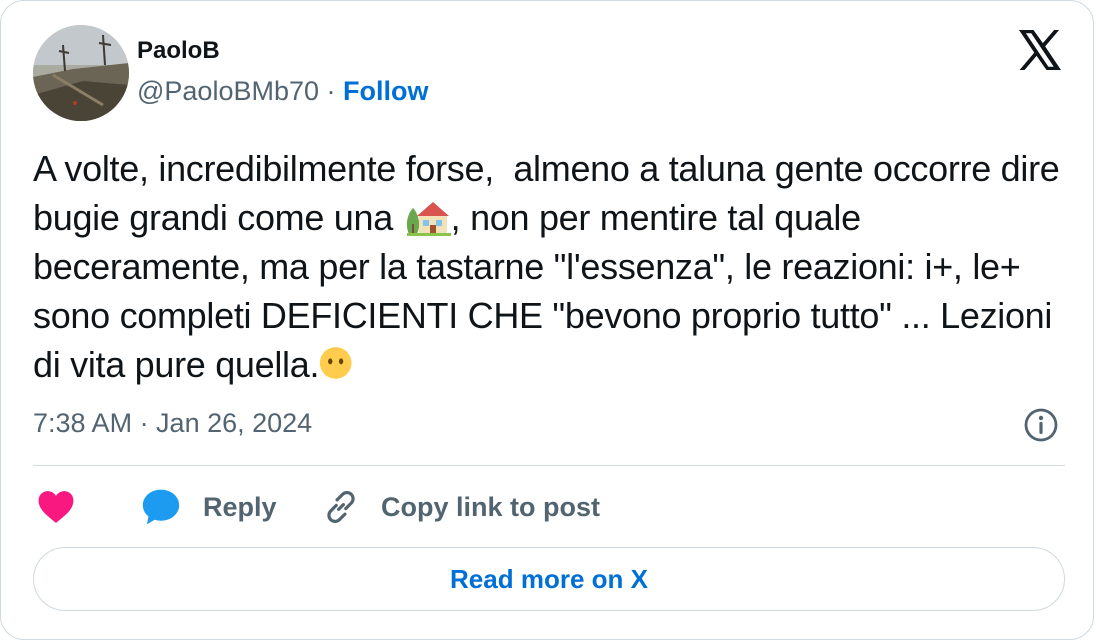 This screenshot has width=1096, height=642. I want to click on read-more-button: Read more on X, so click(549, 579).